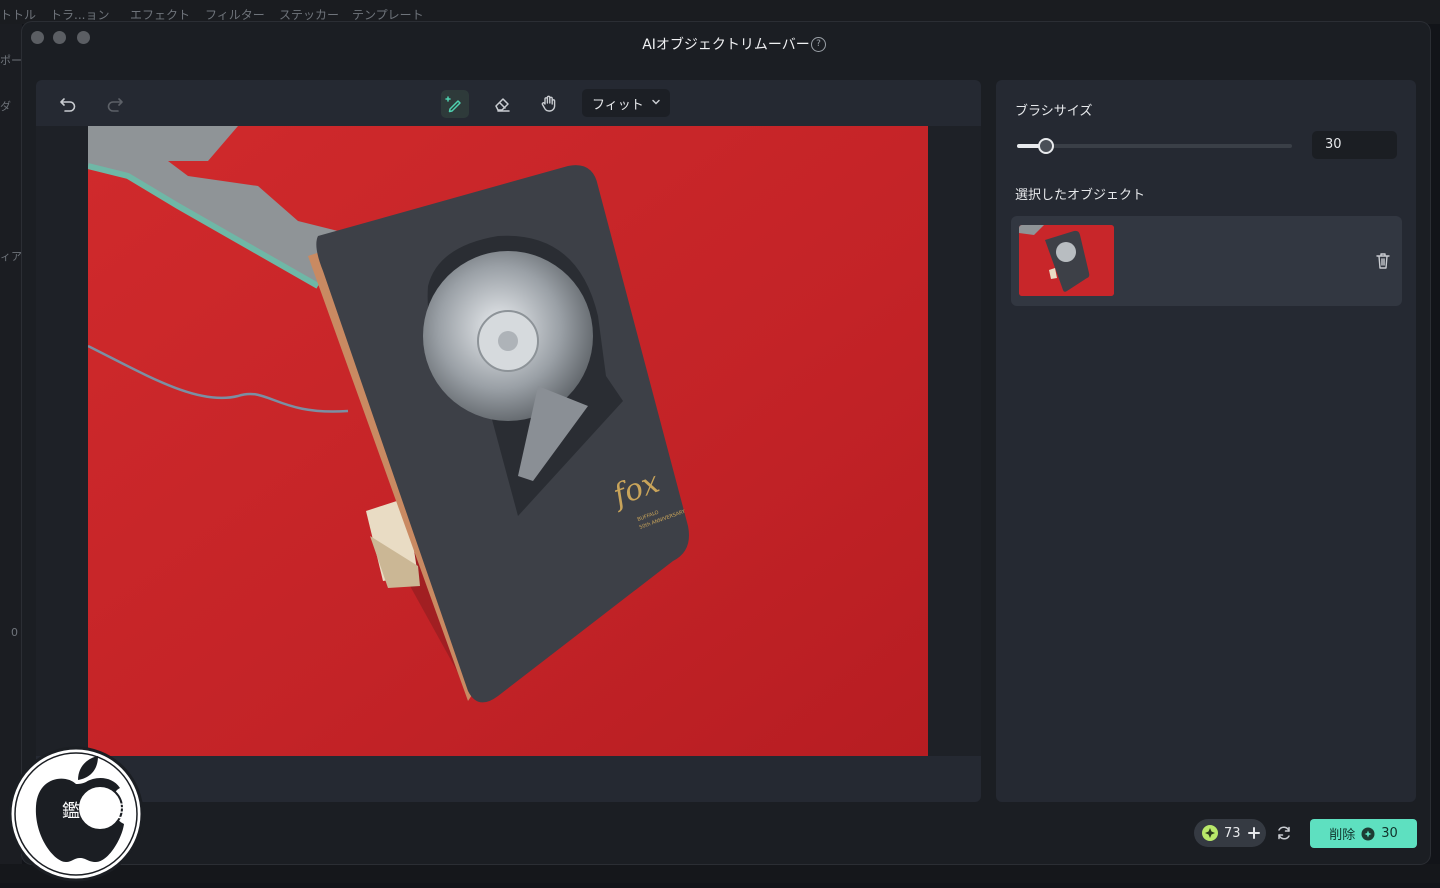 This screenshot has height=888, width=1440. Describe the element at coordinates (656, 102) in the screenshot. I see `chevron-down-icon` at that location.